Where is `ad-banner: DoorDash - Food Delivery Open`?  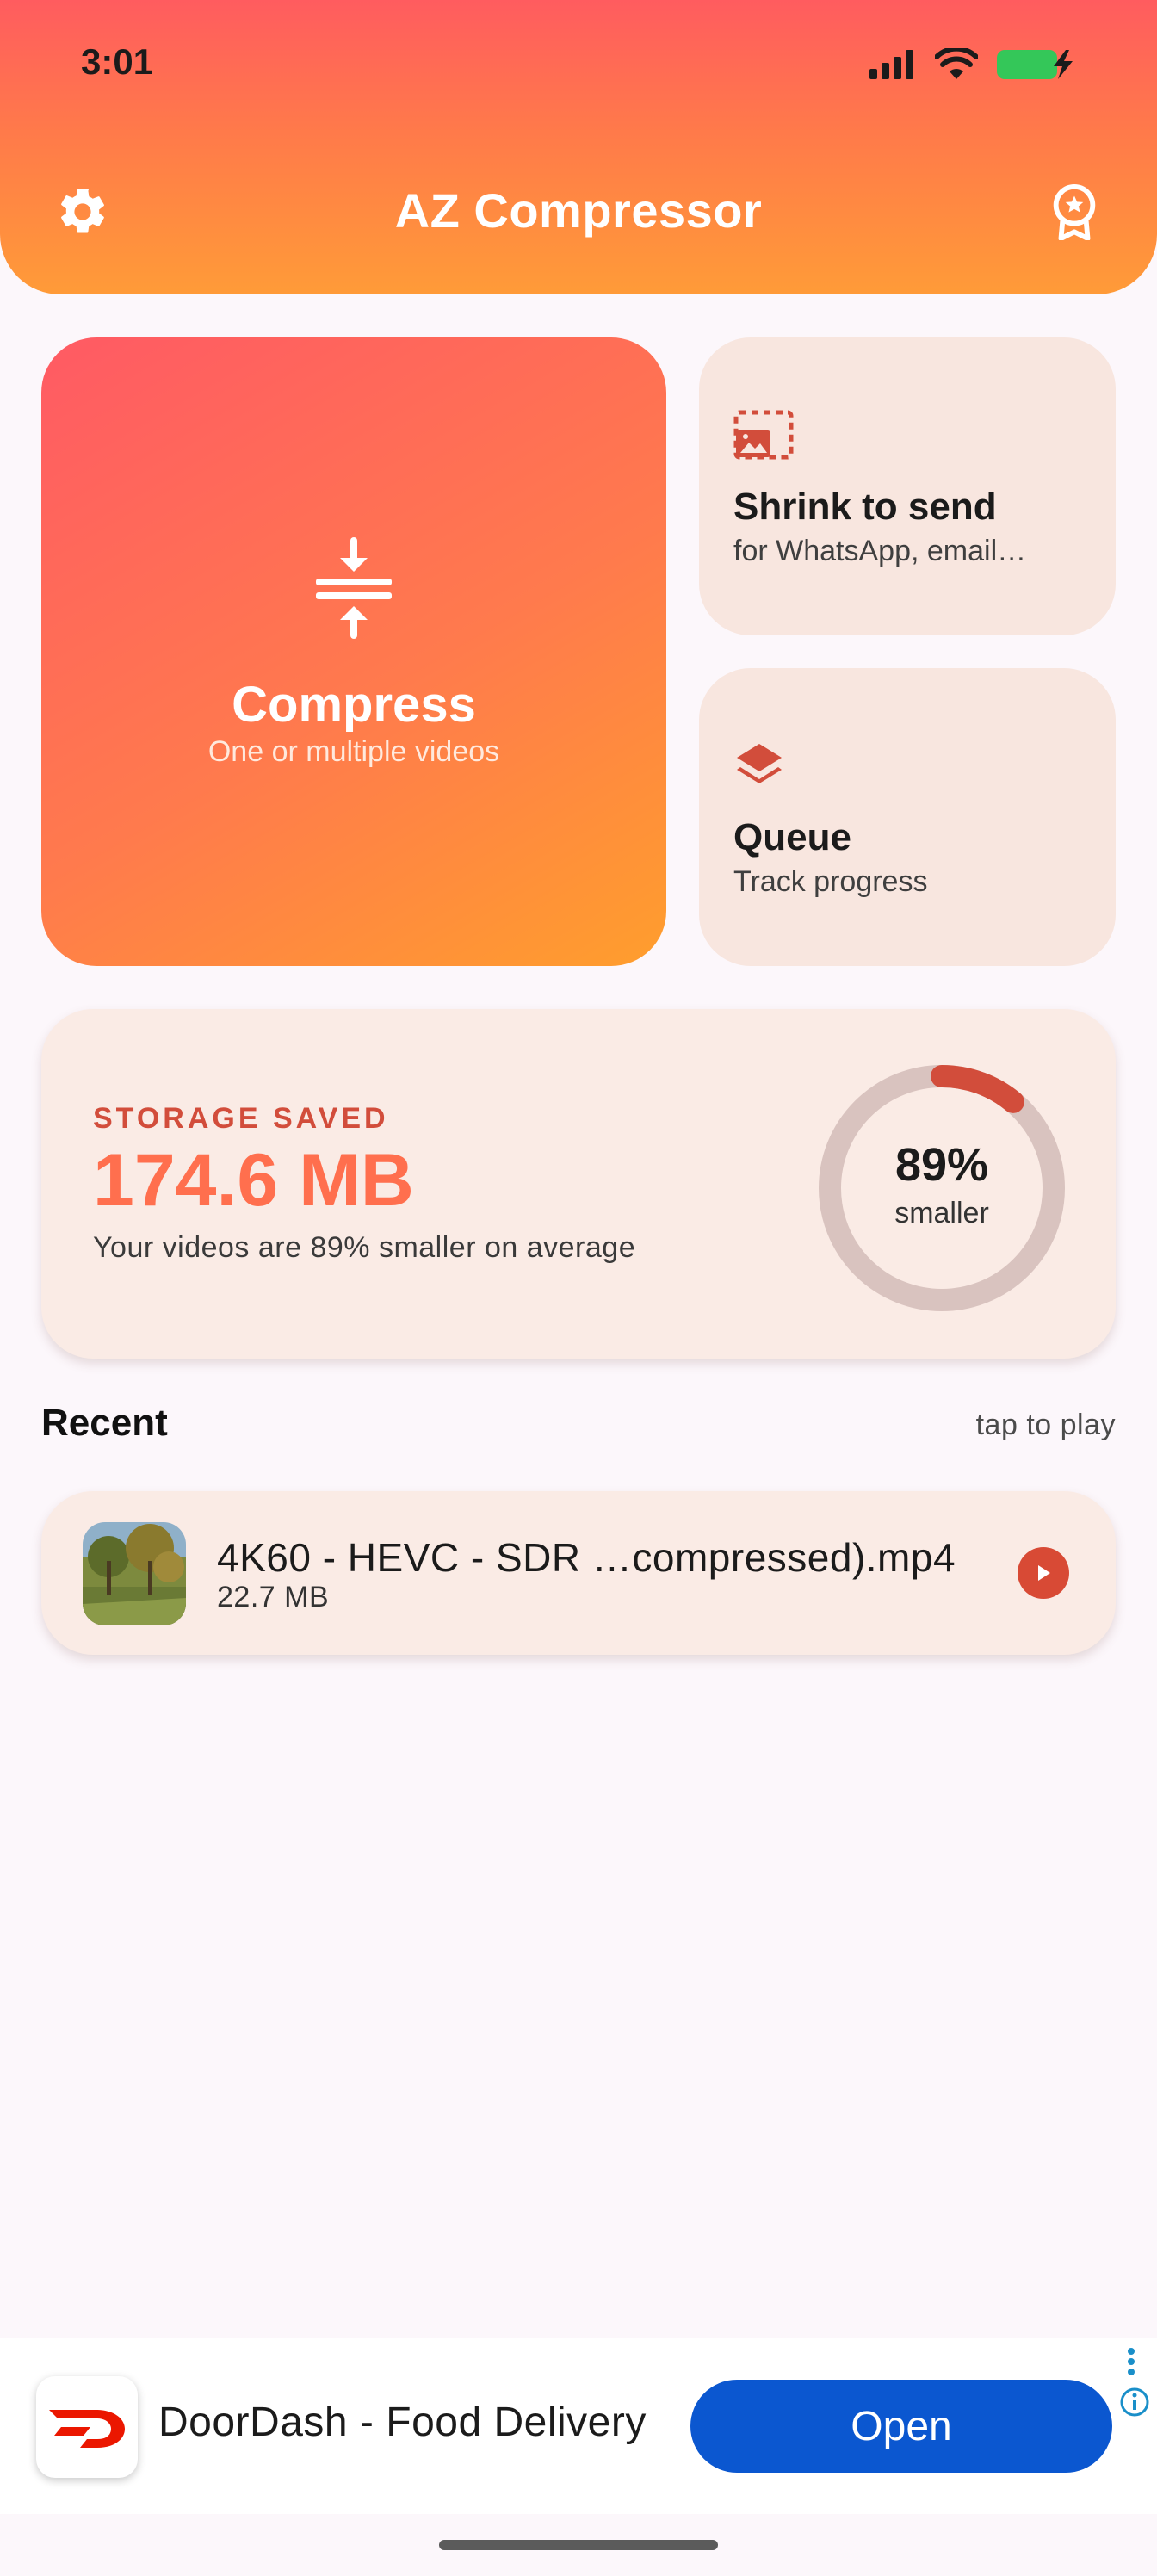 ad-banner: DoorDash - Food Delivery Open is located at coordinates (579, 2426).